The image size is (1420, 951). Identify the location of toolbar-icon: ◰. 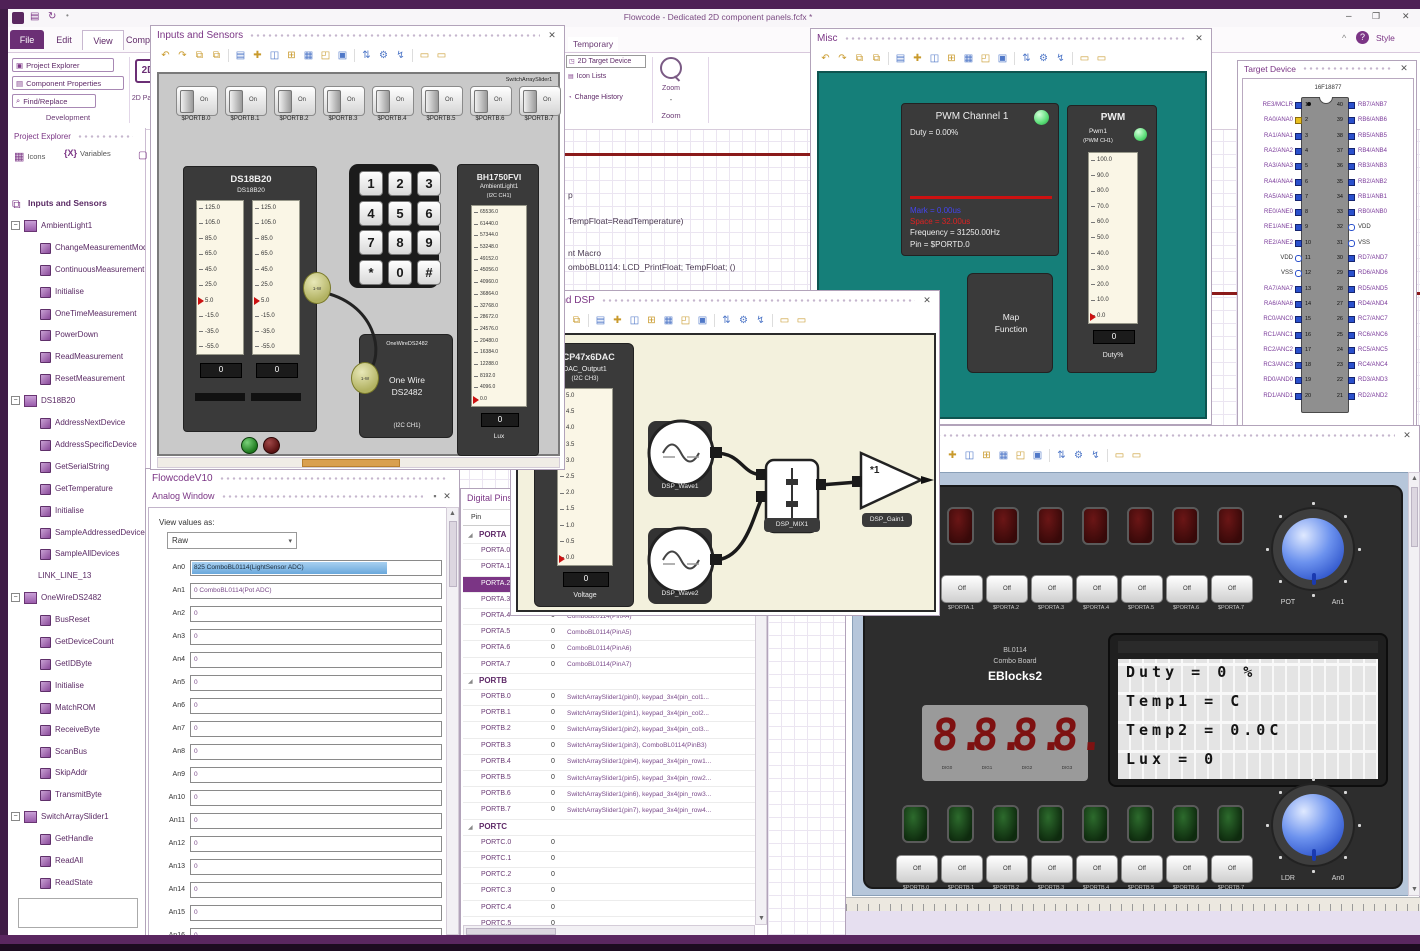
(325, 55).